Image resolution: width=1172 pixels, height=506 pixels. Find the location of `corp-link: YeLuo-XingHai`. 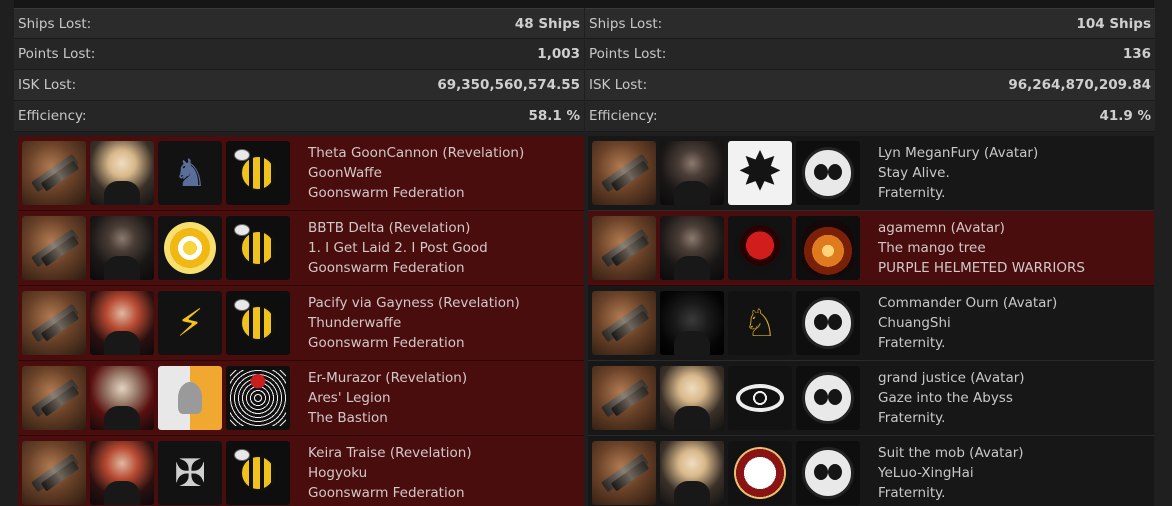

corp-link: YeLuo-XingHai is located at coordinates (951, 473).